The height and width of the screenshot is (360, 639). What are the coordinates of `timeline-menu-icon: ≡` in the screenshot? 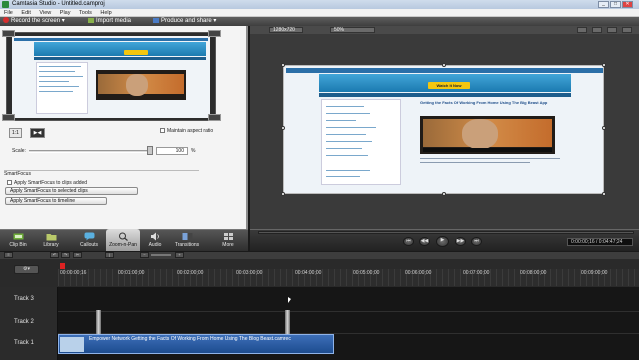 It's located at (8, 255).